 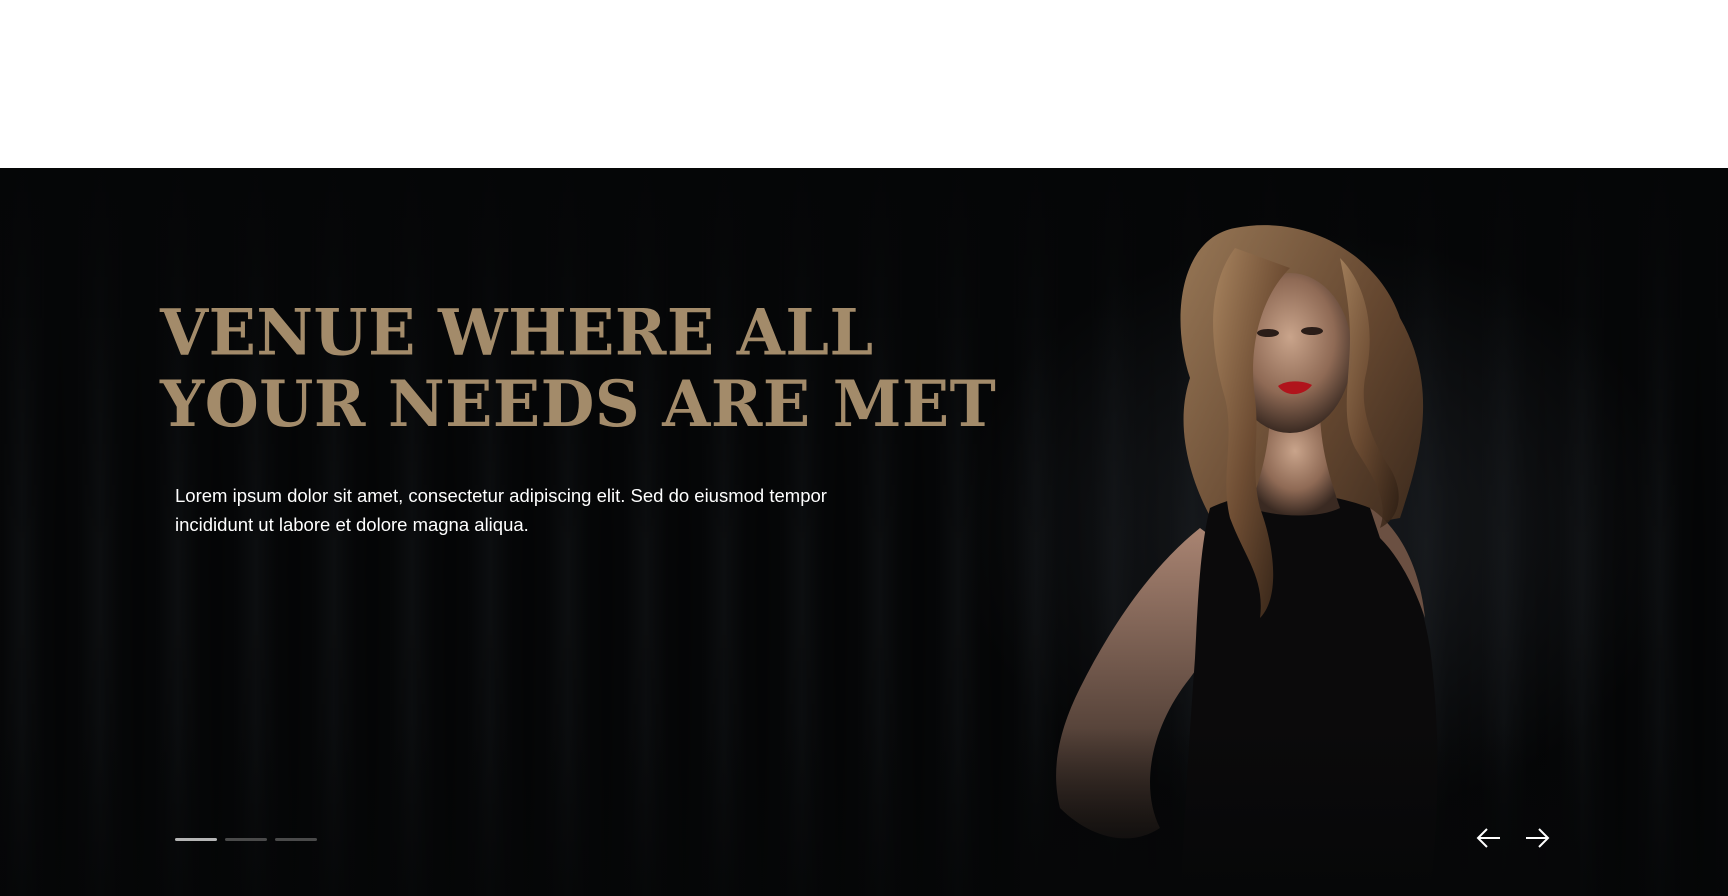 What do you see at coordinates (517, 333) in the screenshot?
I see `hero-headline-line-1: VENUE WHERE ALL` at bounding box center [517, 333].